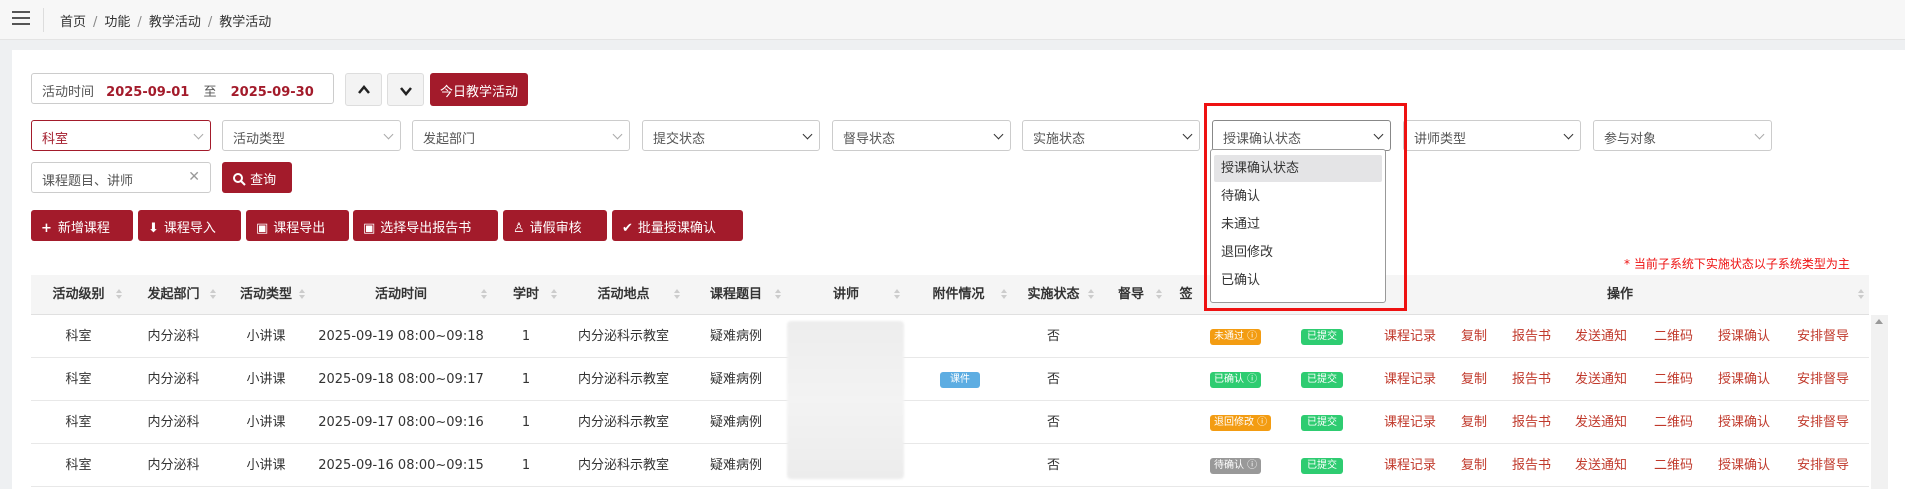 The height and width of the screenshot is (489, 1905). What do you see at coordinates (736, 295) in the screenshot?
I see `col-title: 课程题目` at bounding box center [736, 295].